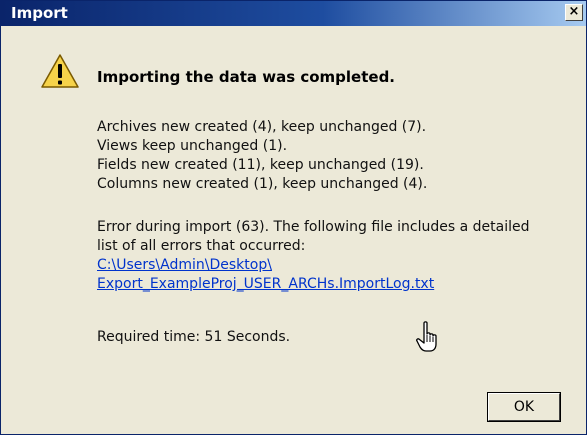  I want to click on required-time-block: Required time: 51 Seconds., so click(193, 337).